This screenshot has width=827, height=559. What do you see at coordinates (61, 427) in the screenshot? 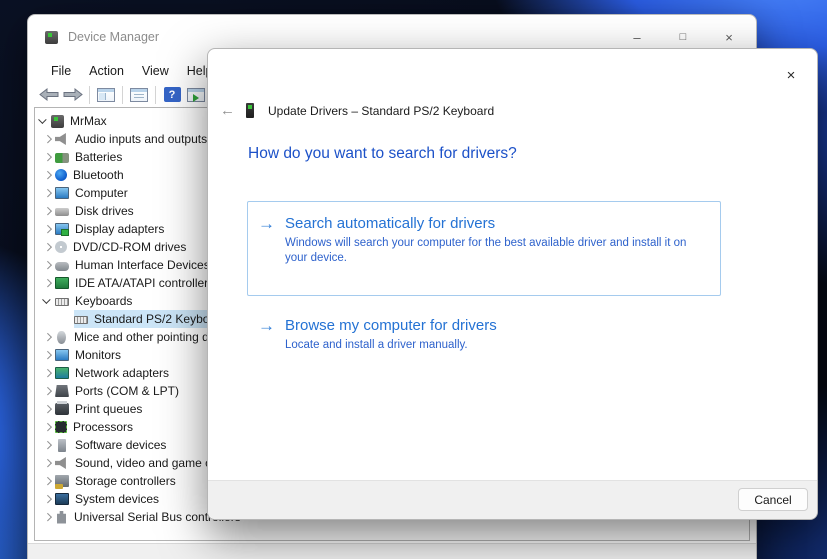
I see `processor-icon` at bounding box center [61, 427].